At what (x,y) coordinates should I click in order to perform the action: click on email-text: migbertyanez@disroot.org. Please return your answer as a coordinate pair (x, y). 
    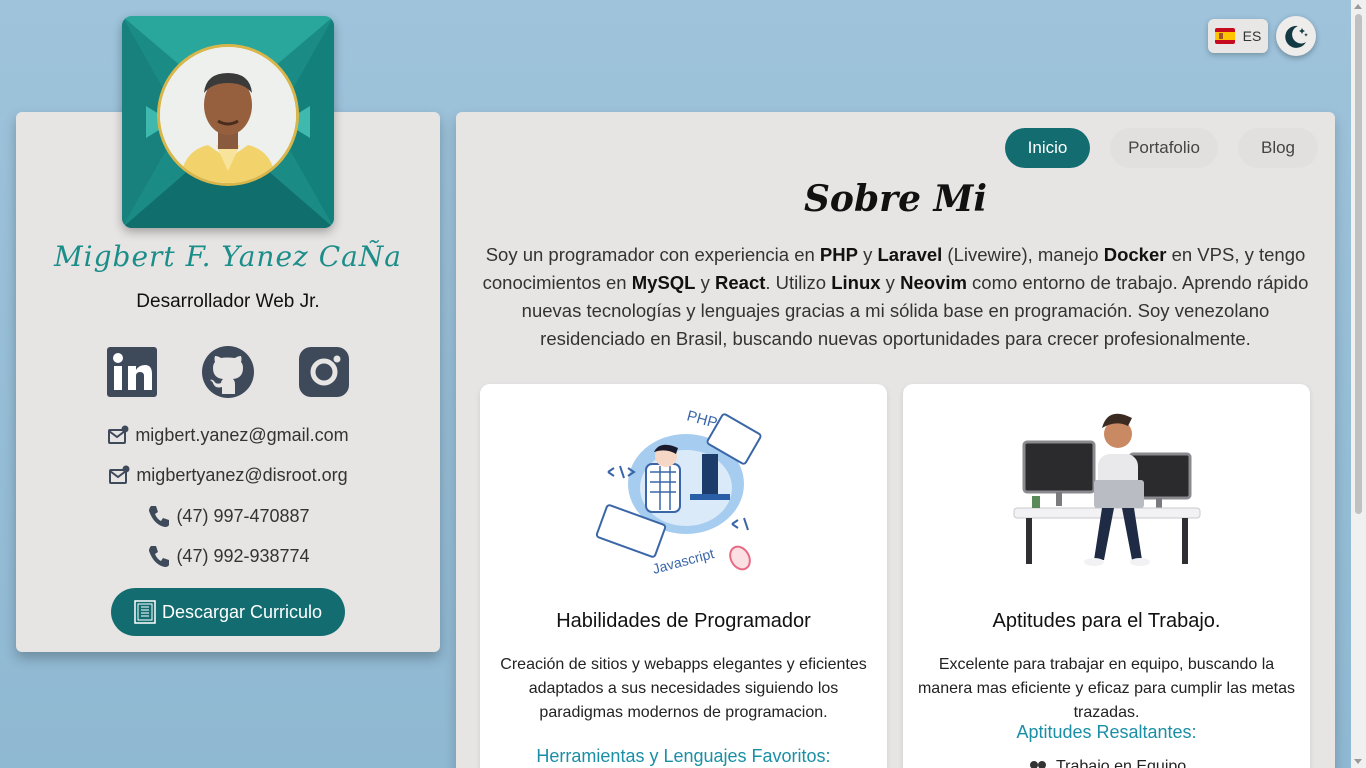
    Looking at the image, I should click on (242, 474).